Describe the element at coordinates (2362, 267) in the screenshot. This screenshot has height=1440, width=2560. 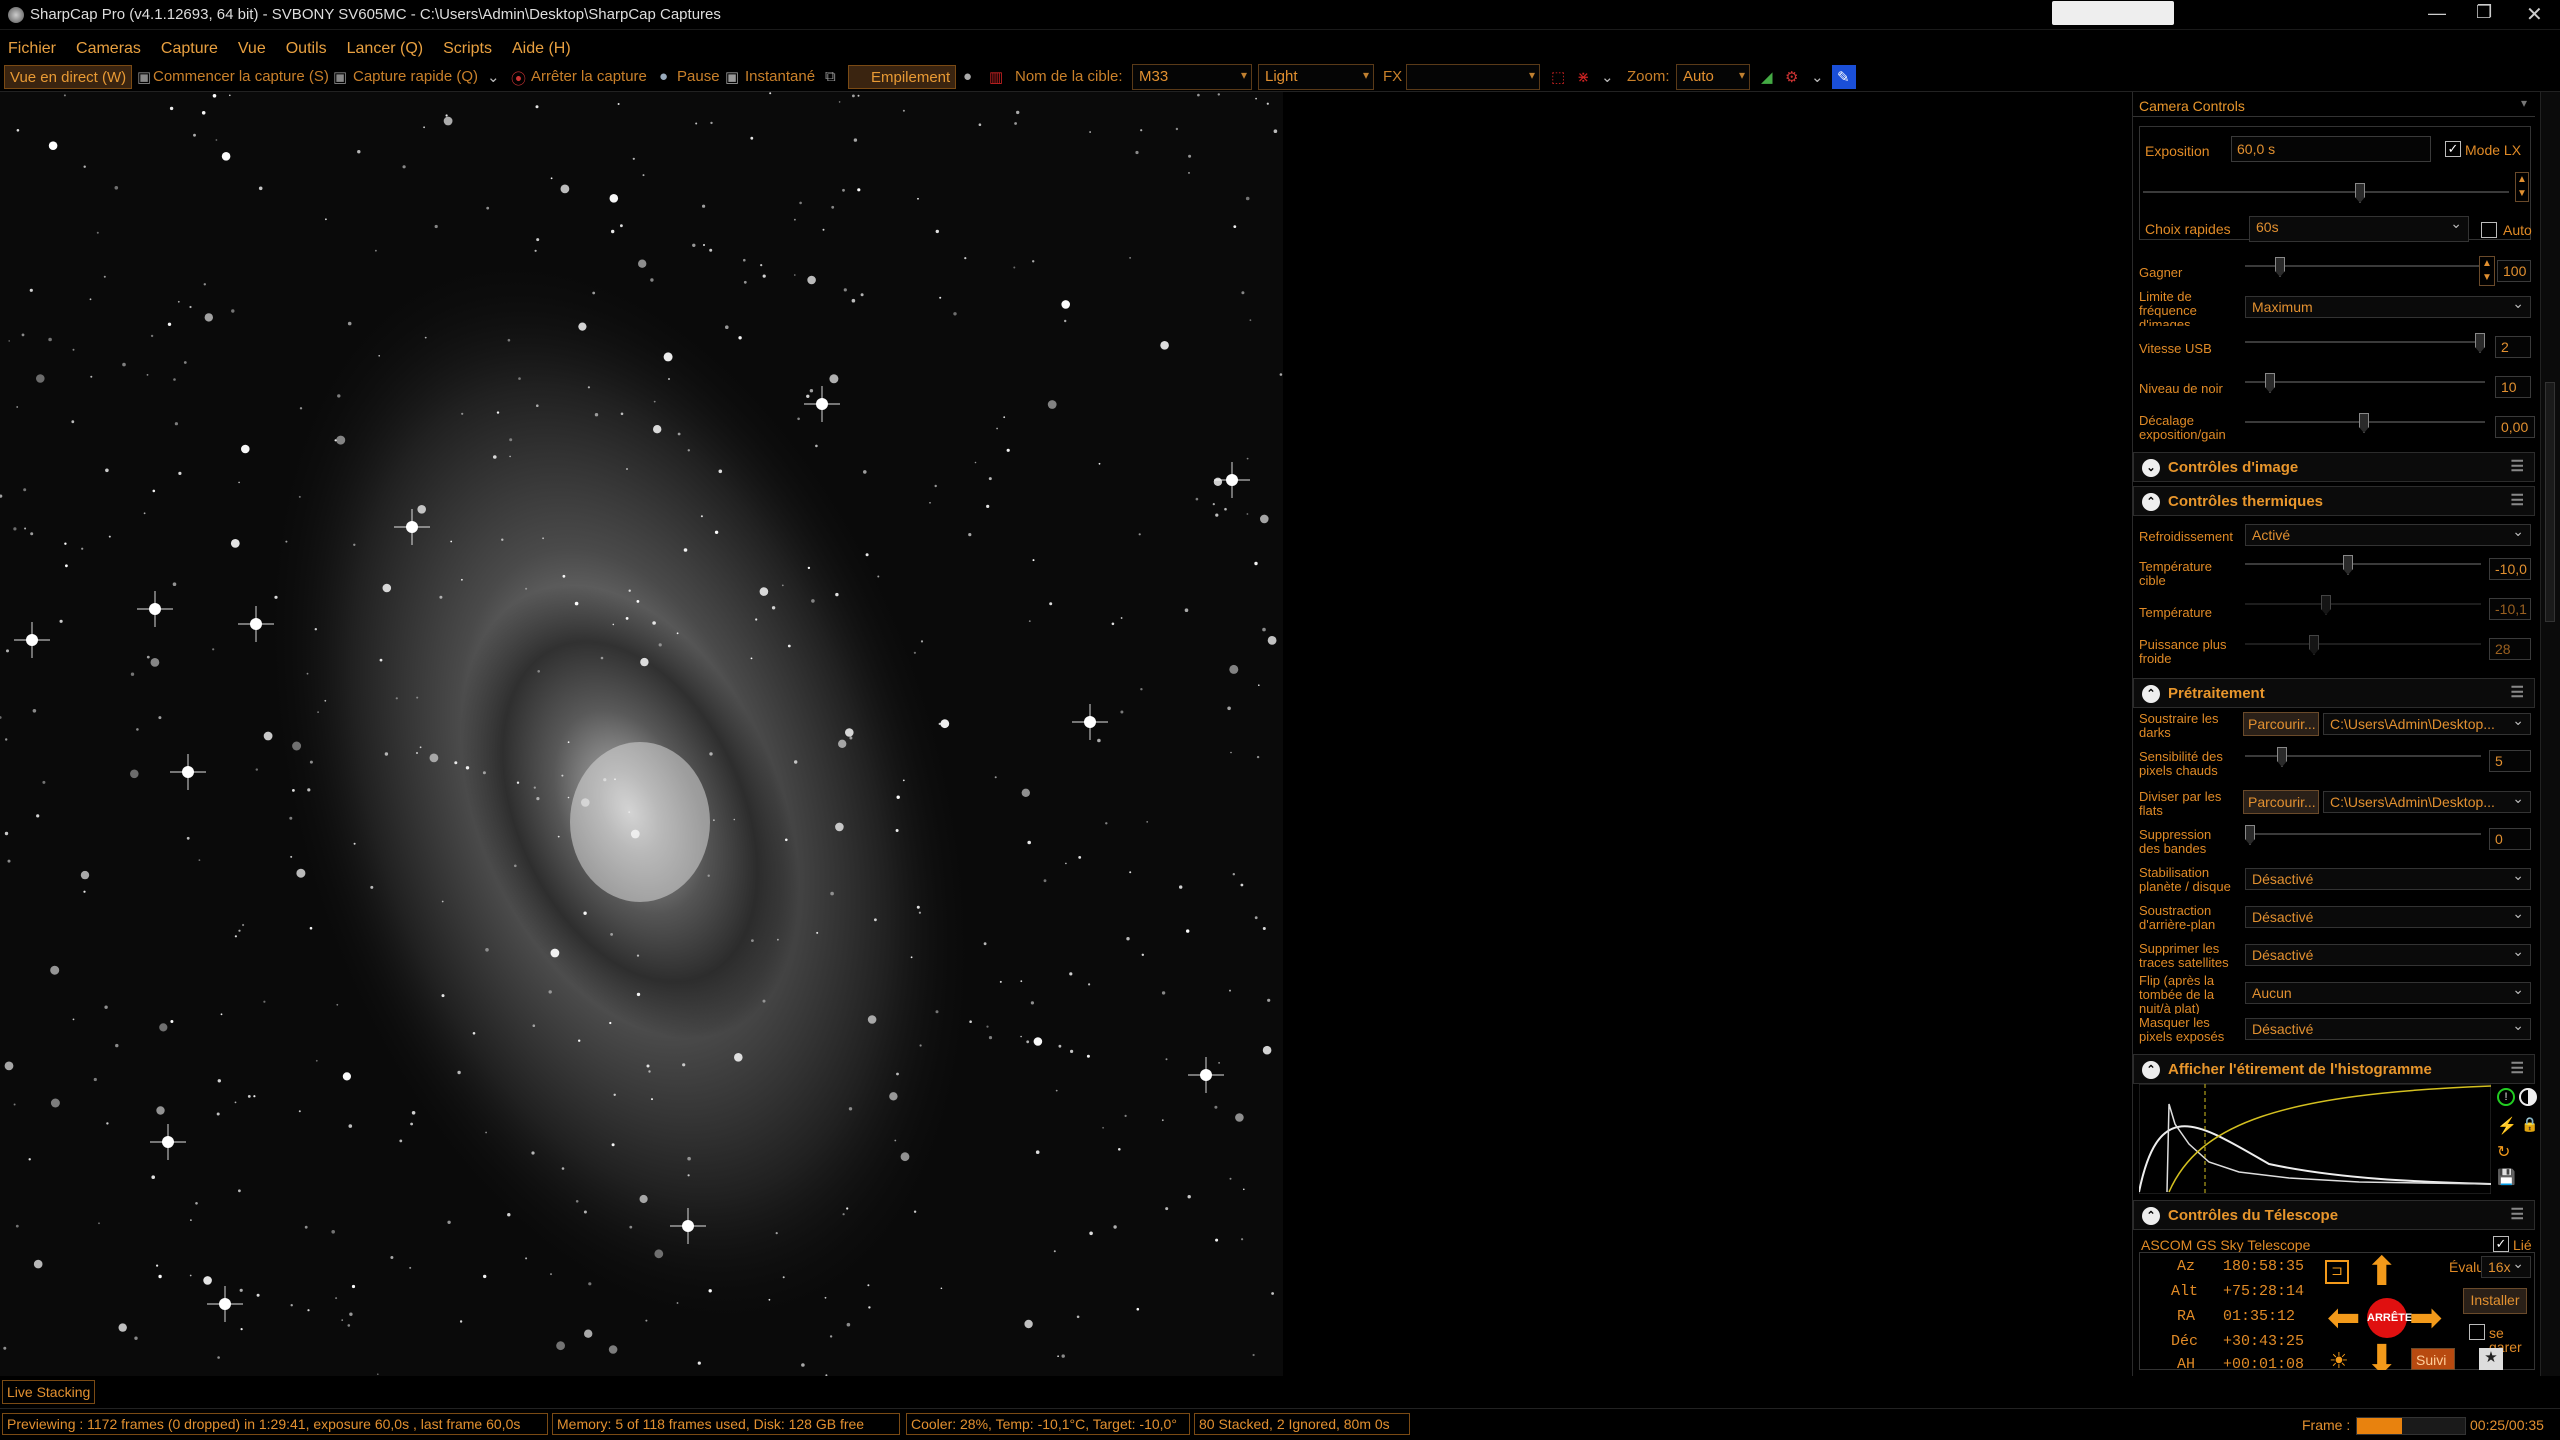
I see `gain-slider` at that location.